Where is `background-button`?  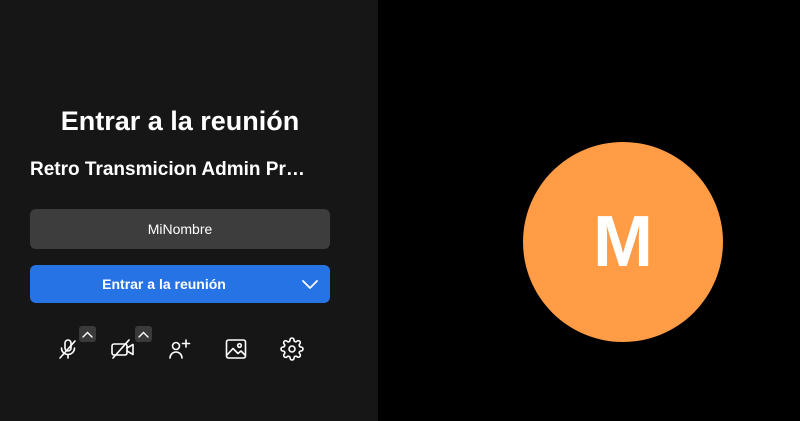
background-button is located at coordinates (236, 351).